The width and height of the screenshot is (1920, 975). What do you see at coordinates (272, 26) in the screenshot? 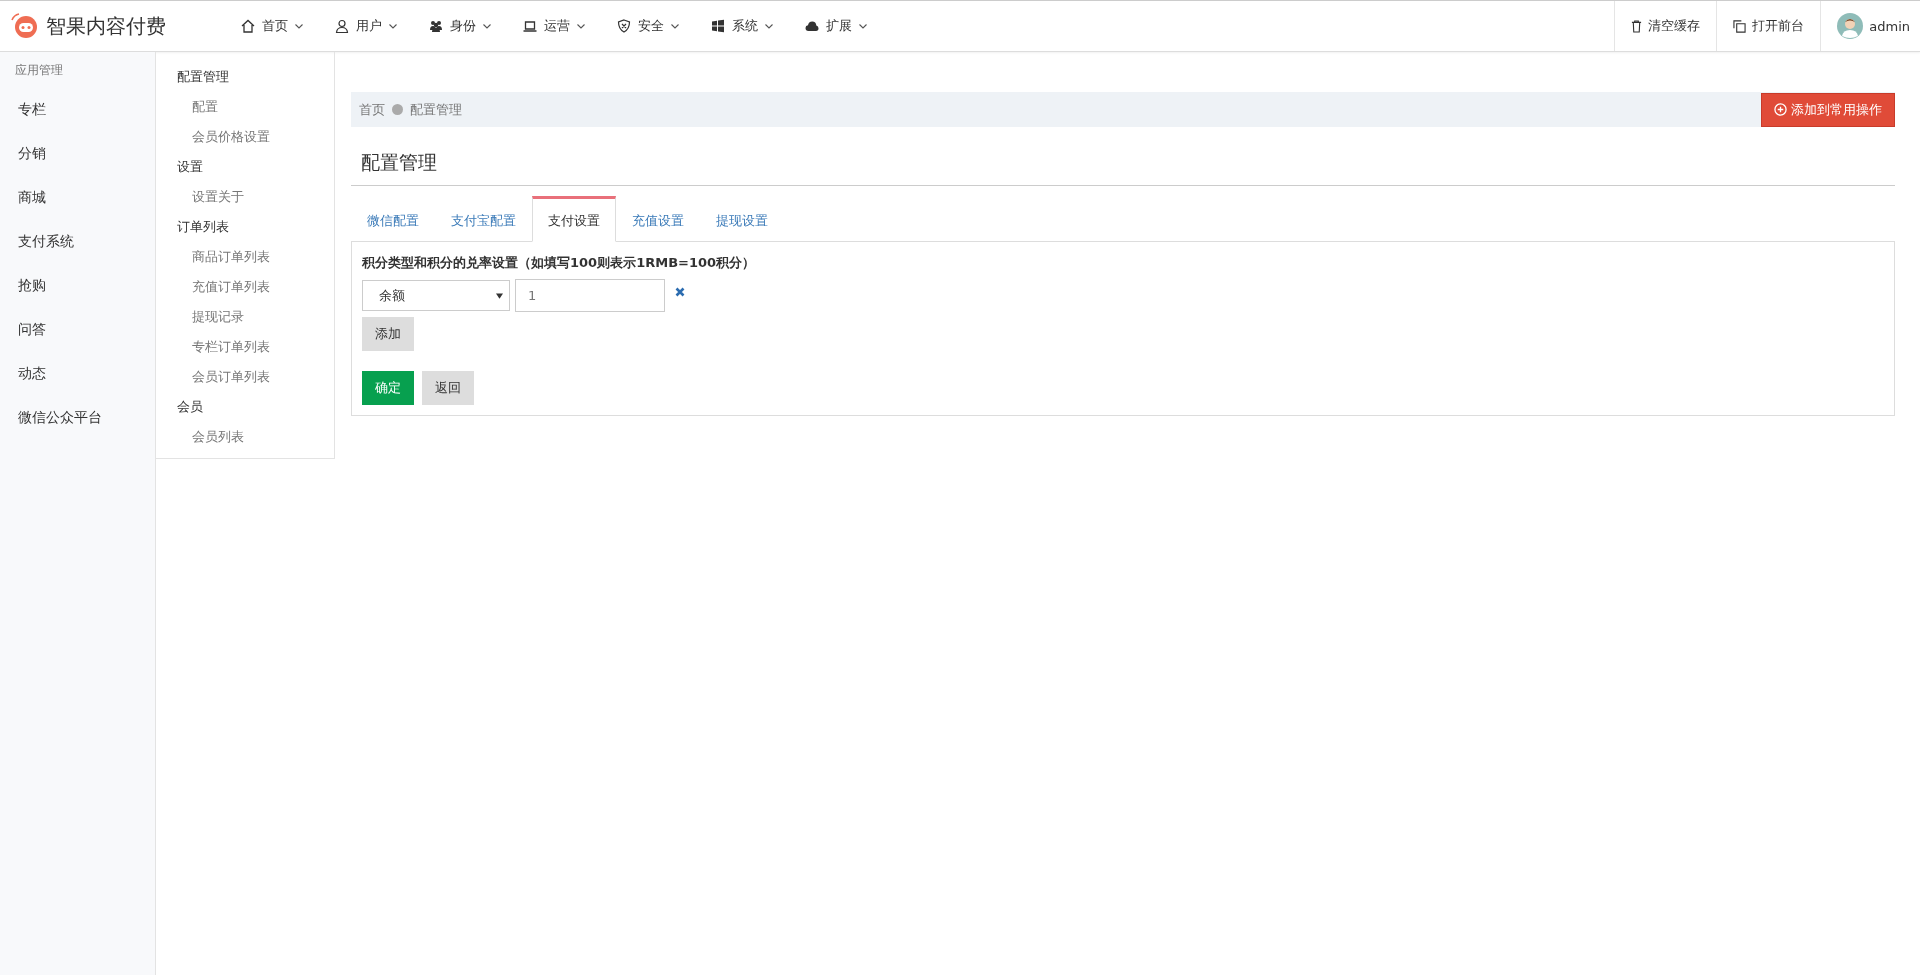
I see `nav-menu-item: 首页` at bounding box center [272, 26].